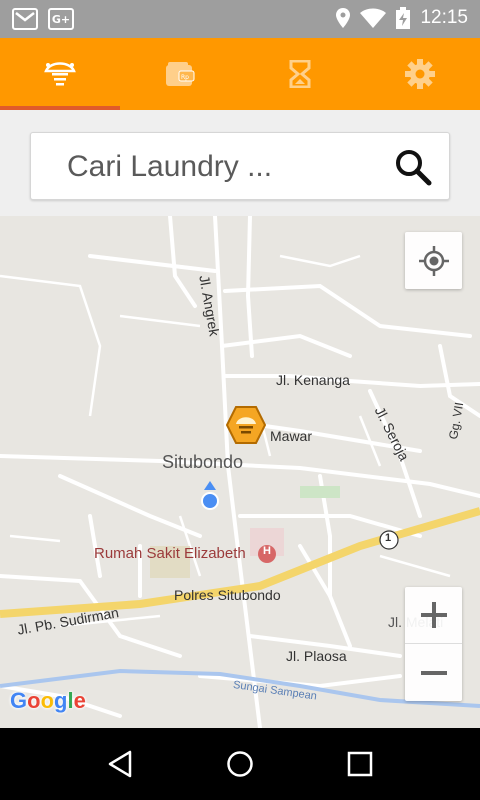  What do you see at coordinates (444, 17) in the screenshot?
I see `clock: 12:15` at bounding box center [444, 17].